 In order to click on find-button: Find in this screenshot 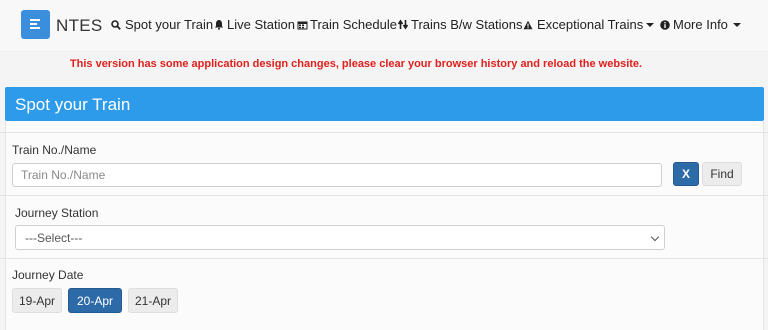, I will do `click(722, 174)`.